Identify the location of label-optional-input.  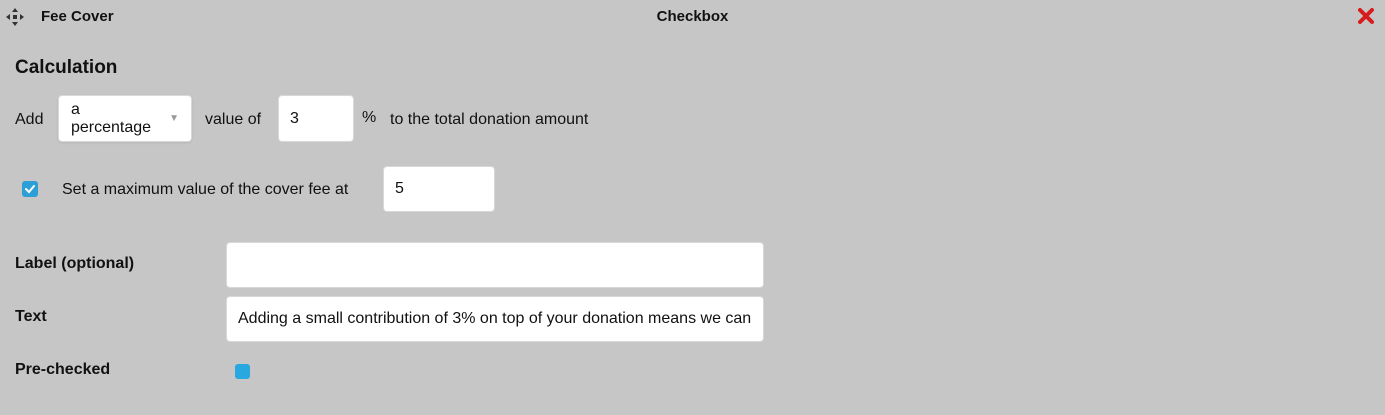
(495, 265).